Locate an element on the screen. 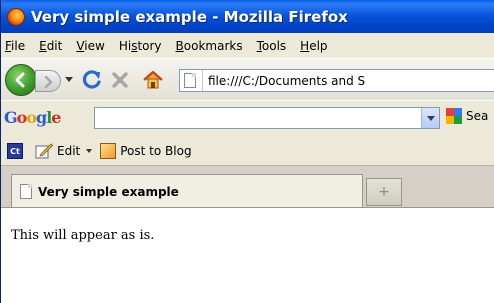 This screenshot has height=303, width=494. google-search-icon is located at coordinates (454, 116).